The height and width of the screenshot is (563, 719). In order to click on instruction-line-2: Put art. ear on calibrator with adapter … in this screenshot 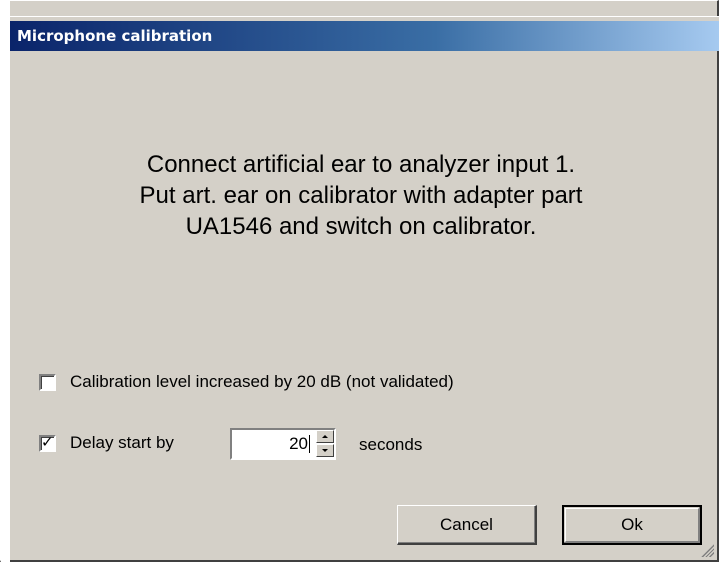, I will do `click(361, 195)`.